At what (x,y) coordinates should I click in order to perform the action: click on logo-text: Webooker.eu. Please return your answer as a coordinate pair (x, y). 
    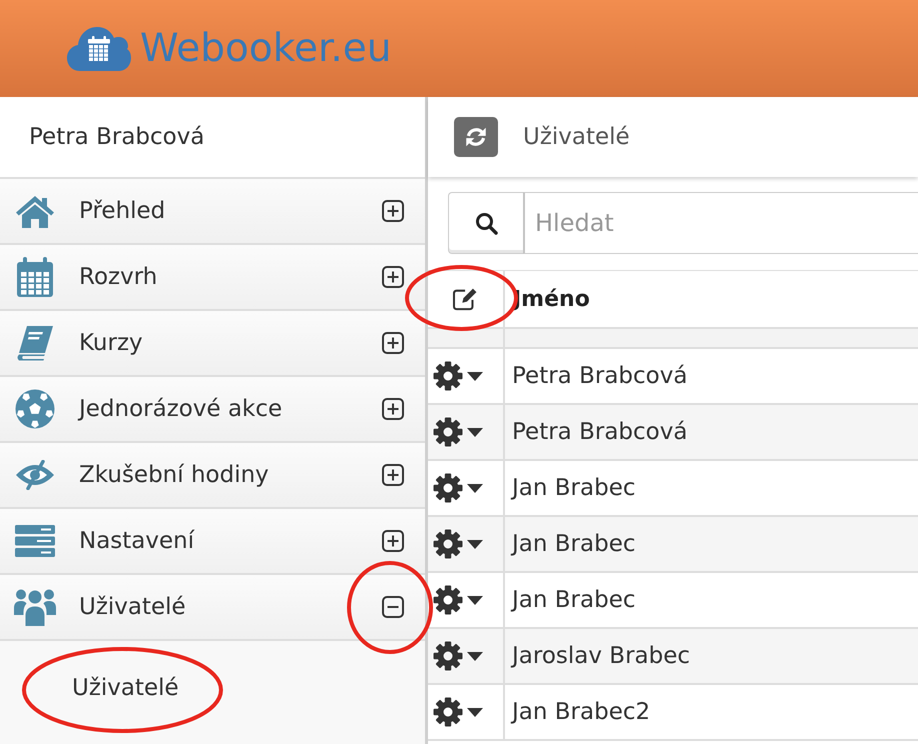
    Looking at the image, I should click on (266, 48).